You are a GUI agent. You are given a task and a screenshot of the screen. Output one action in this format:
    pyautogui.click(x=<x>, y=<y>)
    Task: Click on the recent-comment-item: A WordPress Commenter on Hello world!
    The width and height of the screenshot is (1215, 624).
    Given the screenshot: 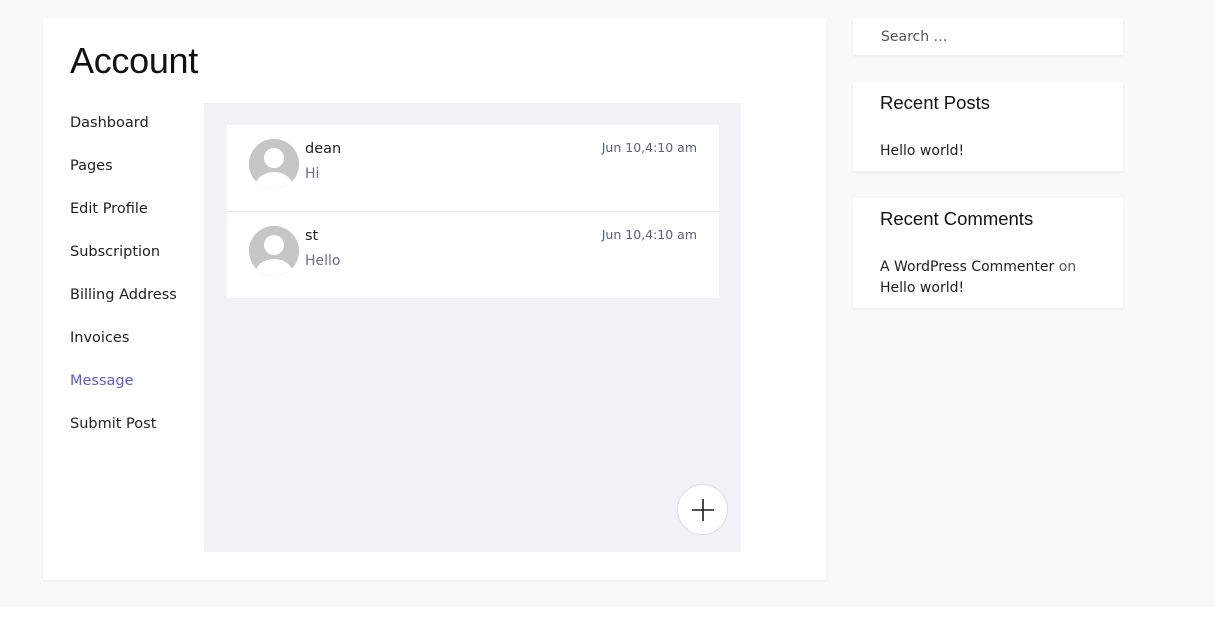 What is the action you would take?
    pyautogui.click(x=988, y=278)
    